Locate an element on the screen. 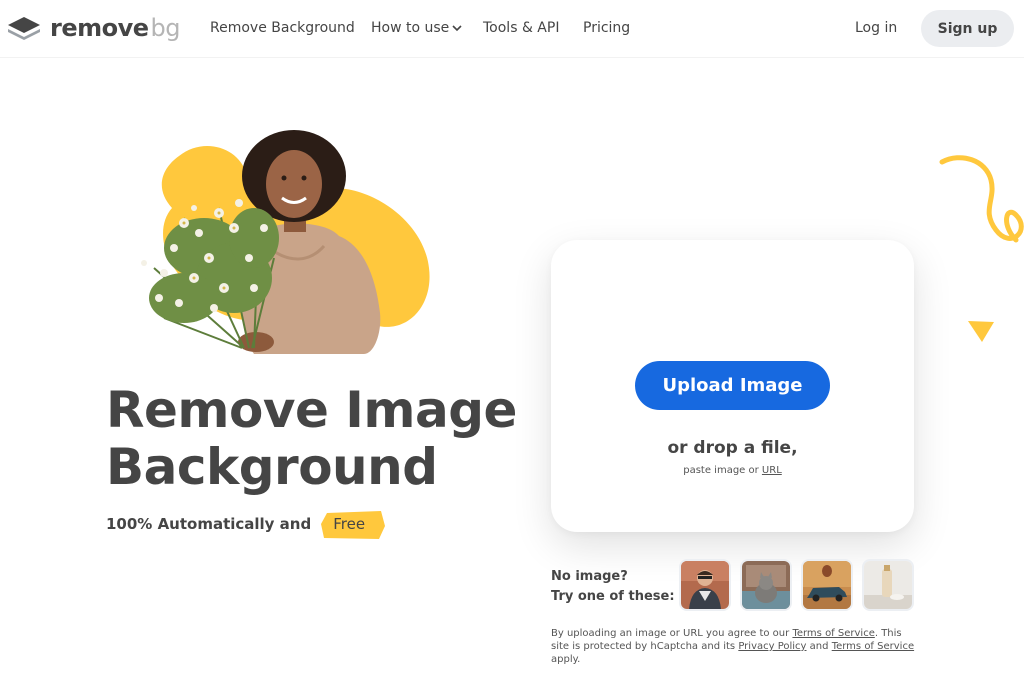 The height and width of the screenshot is (694, 1024). upload-image-button: Upload Image is located at coordinates (732, 385).